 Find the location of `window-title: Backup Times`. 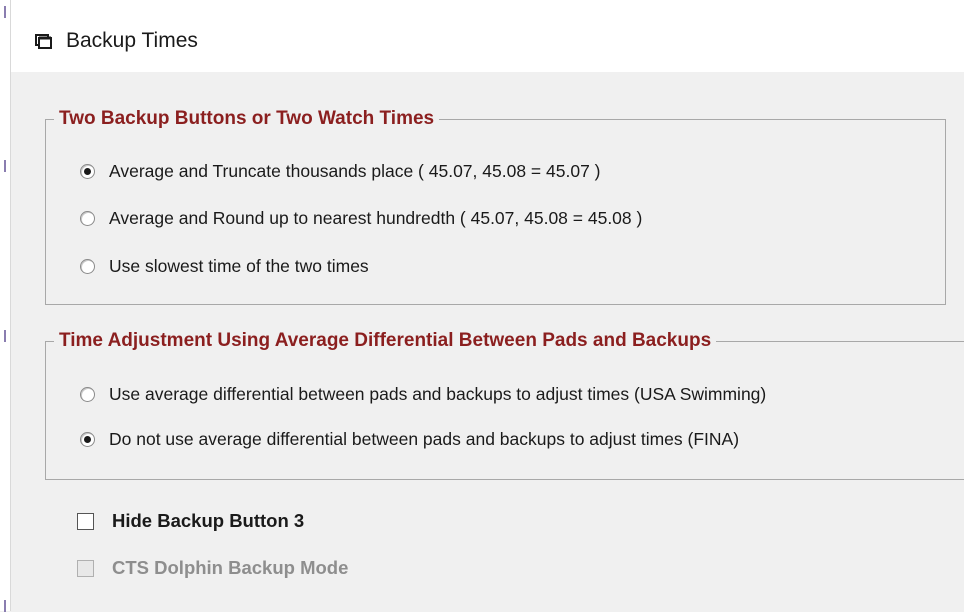

window-title: Backup Times is located at coordinates (132, 40).